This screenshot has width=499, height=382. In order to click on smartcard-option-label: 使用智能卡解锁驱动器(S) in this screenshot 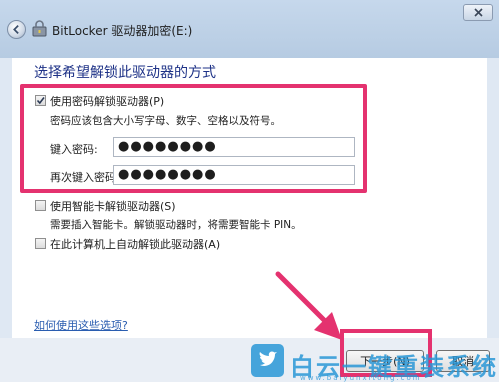, I will do `click(113, 206)`.